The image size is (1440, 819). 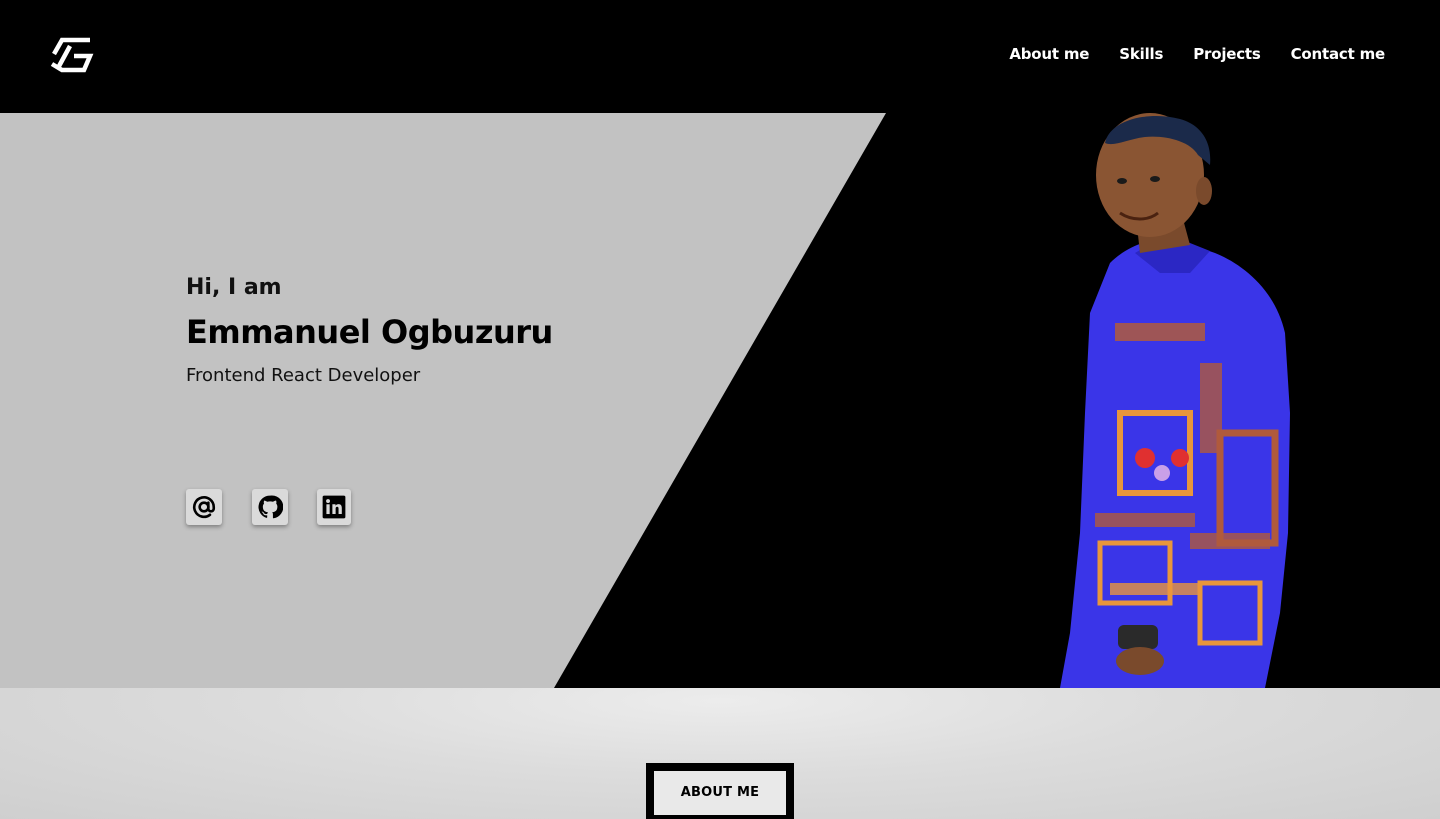 What do you see at coordinates (369, 332) in the screenshot?
I see `hero-name: Emmanuel Ogbuzuru` at bounding box center [369, 332].